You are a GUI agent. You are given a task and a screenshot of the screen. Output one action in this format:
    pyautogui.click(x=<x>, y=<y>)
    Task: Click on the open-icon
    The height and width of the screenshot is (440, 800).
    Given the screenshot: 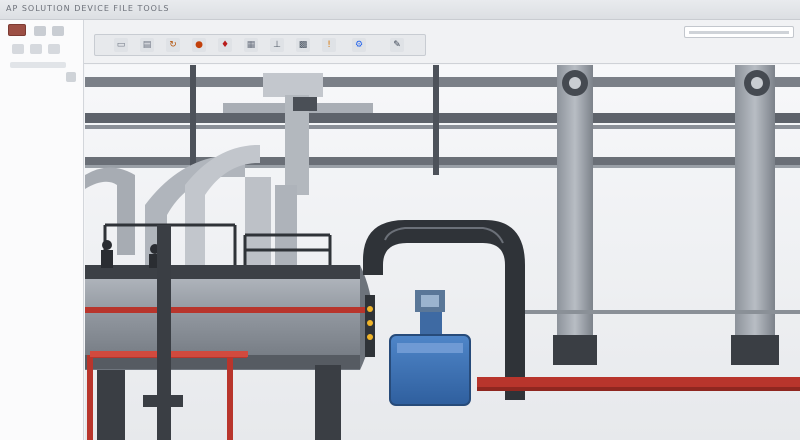 What is the action you would take?
    pyautogui.click(x=58, y=31)
    